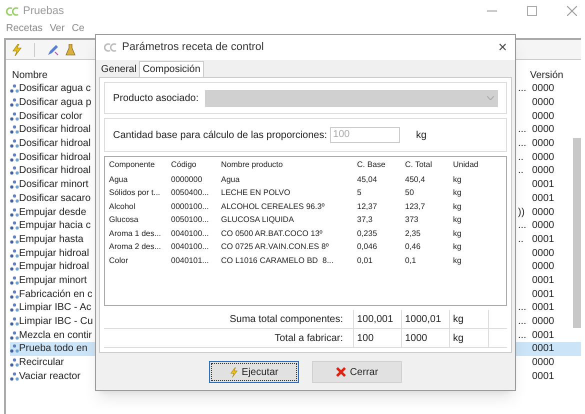 This screenshot has width=585, height=414. I want to click on table-cell-text: 0000000, so click(187, 180).